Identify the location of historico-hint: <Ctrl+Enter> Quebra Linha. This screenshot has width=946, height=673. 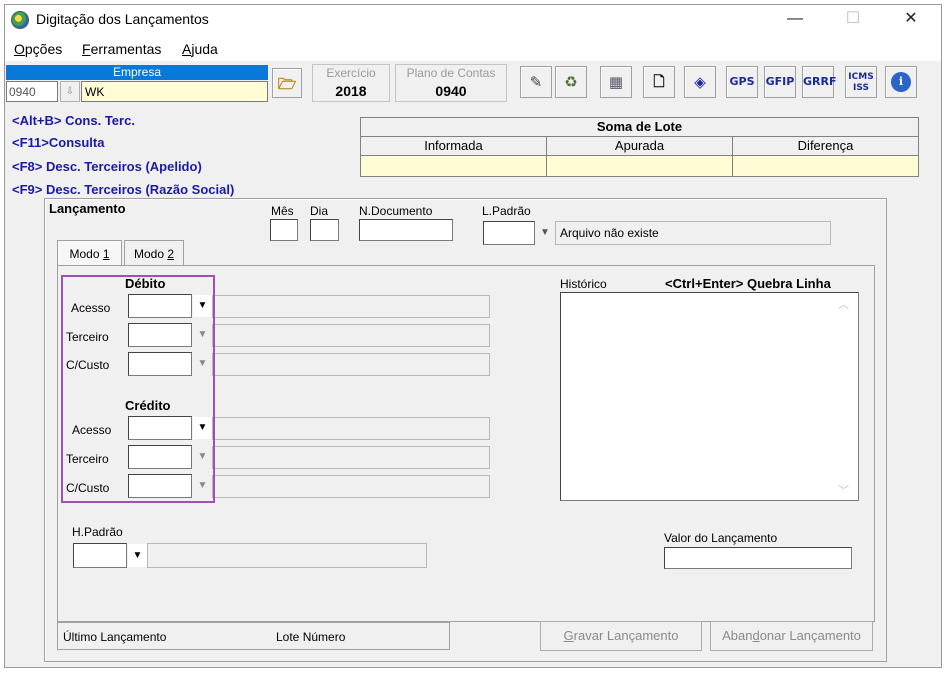
(748, 283).